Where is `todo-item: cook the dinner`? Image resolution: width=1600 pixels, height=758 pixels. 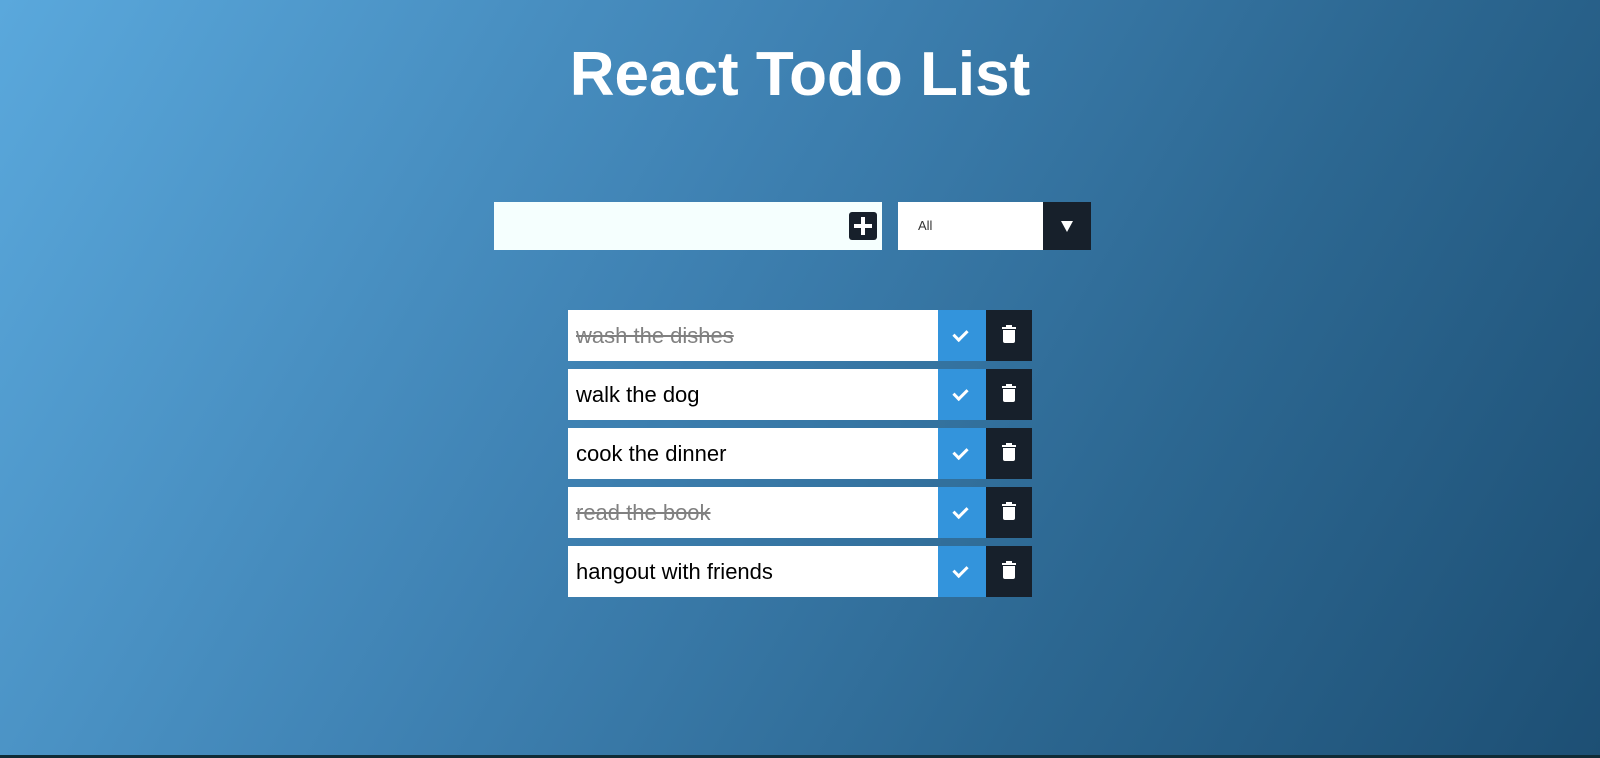 todo-item: cook the dinner is located at coordinates (800, 453).